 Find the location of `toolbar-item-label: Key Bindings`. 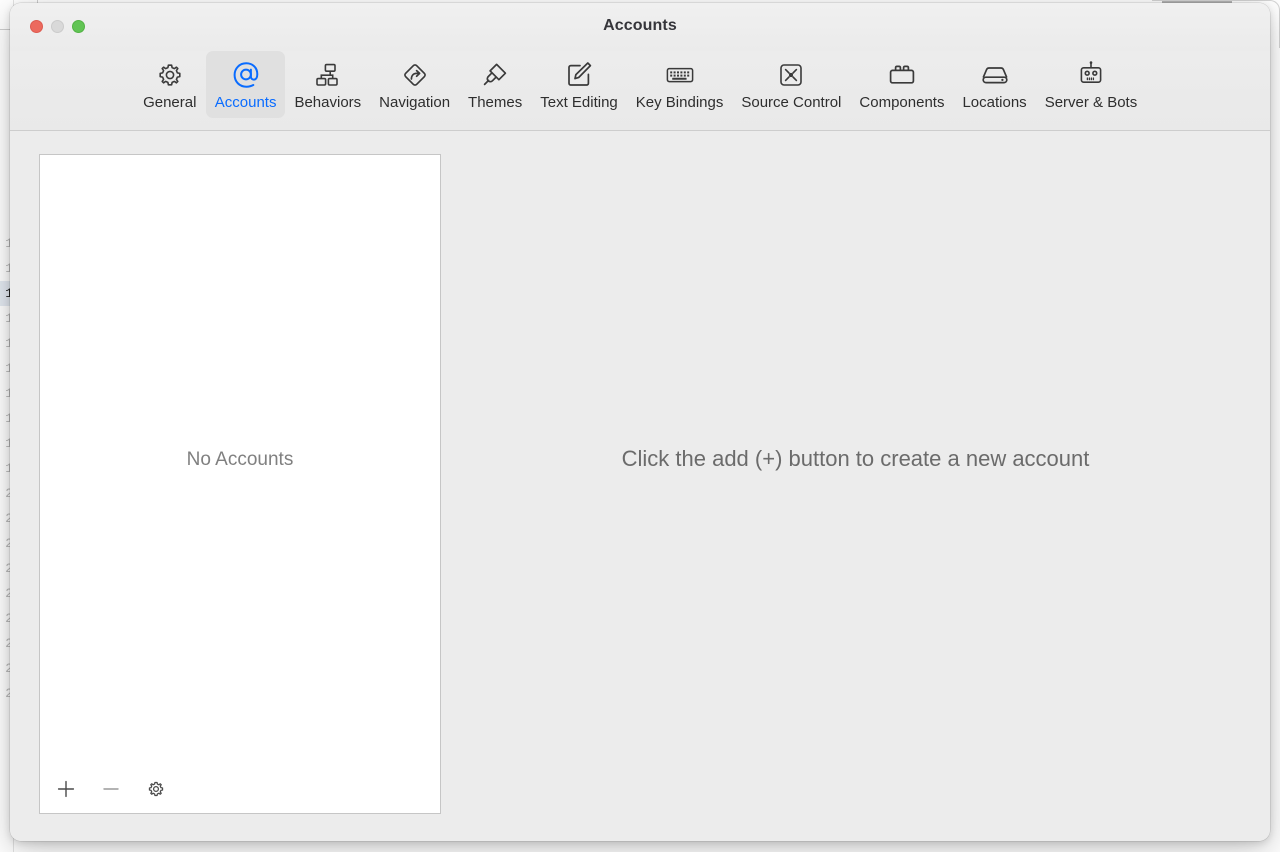

toolbar-item-label: Key Bindings is located at coordinates (679, 102).